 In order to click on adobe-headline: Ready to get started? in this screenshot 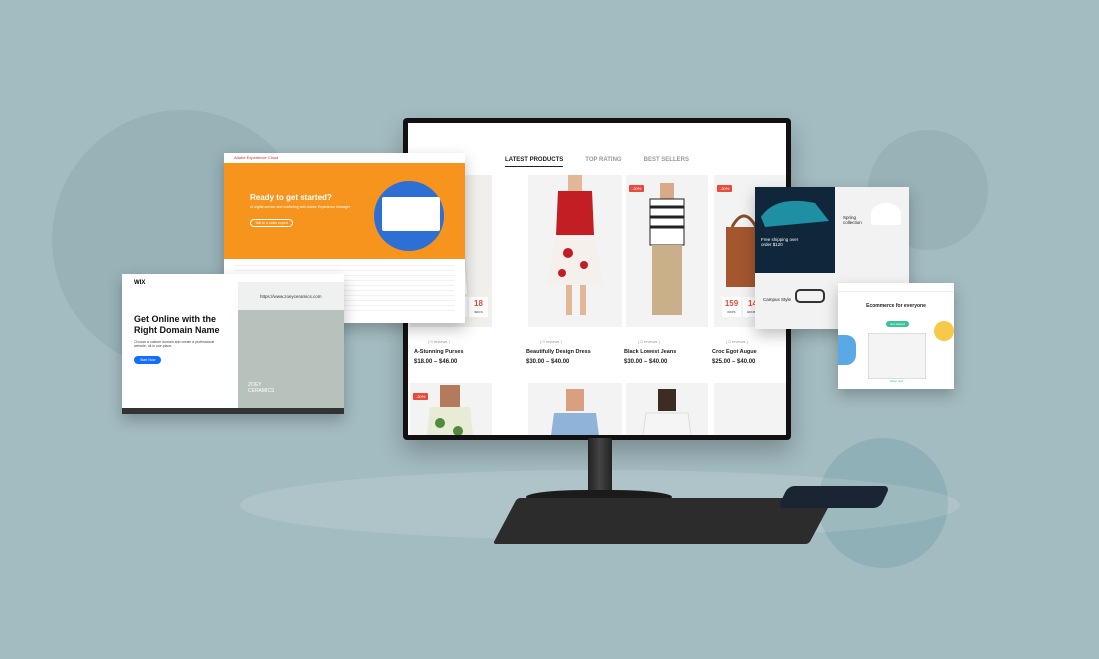, I will do `click(291, 197)`.